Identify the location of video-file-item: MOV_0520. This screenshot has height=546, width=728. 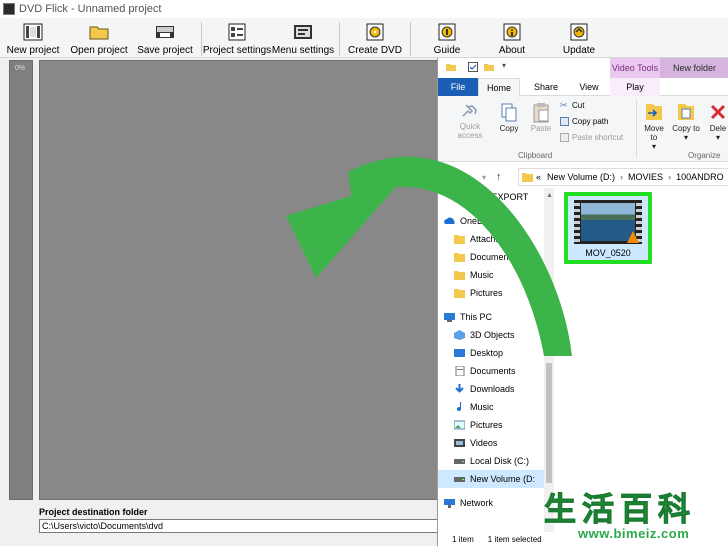
(608, 228).